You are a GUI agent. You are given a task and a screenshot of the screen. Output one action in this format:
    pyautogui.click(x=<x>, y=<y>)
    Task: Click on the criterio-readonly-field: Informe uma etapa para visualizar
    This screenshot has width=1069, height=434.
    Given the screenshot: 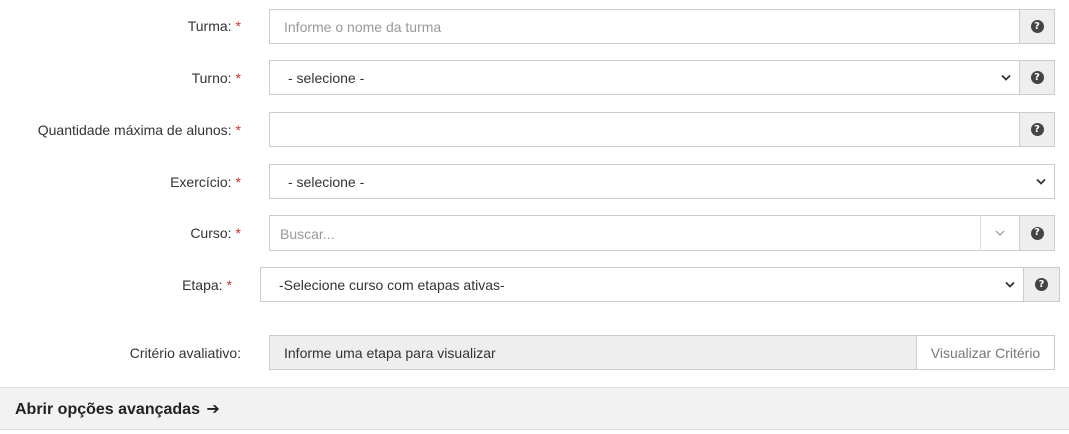 What is the action you would take?
    pyautogui.click(x=593, y=352)
    